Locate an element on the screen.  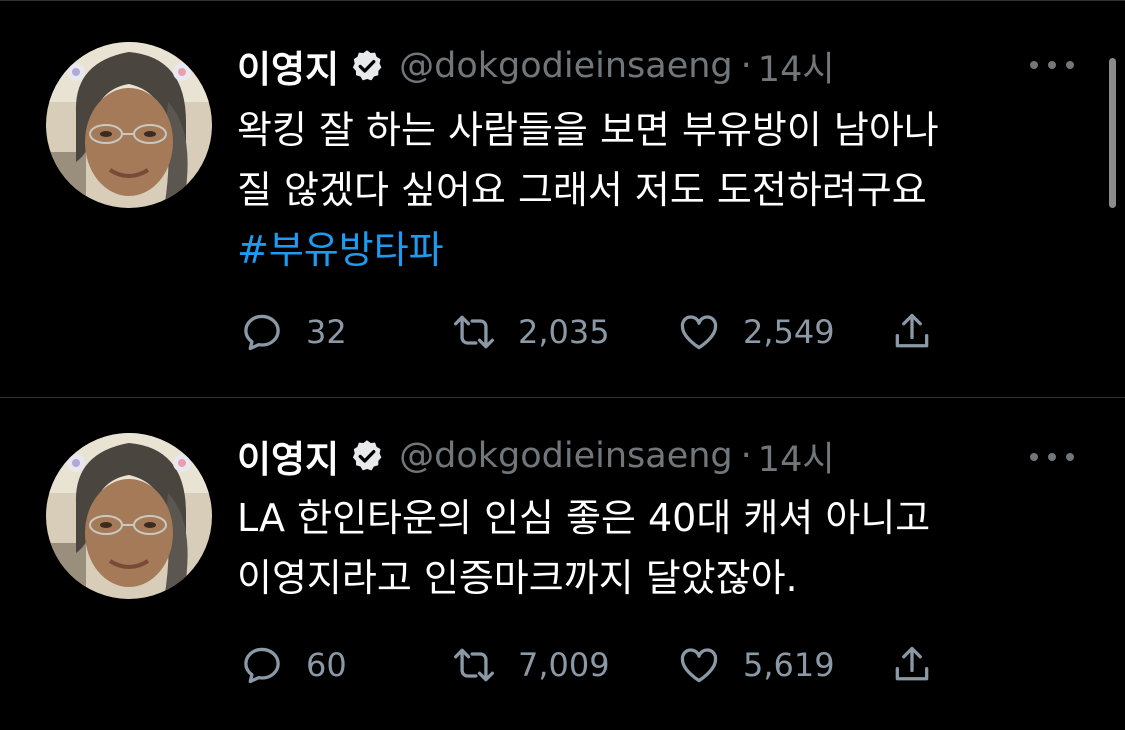
tweet-actions: 60 7,009 5,619 is located at coordinates (600, 665).